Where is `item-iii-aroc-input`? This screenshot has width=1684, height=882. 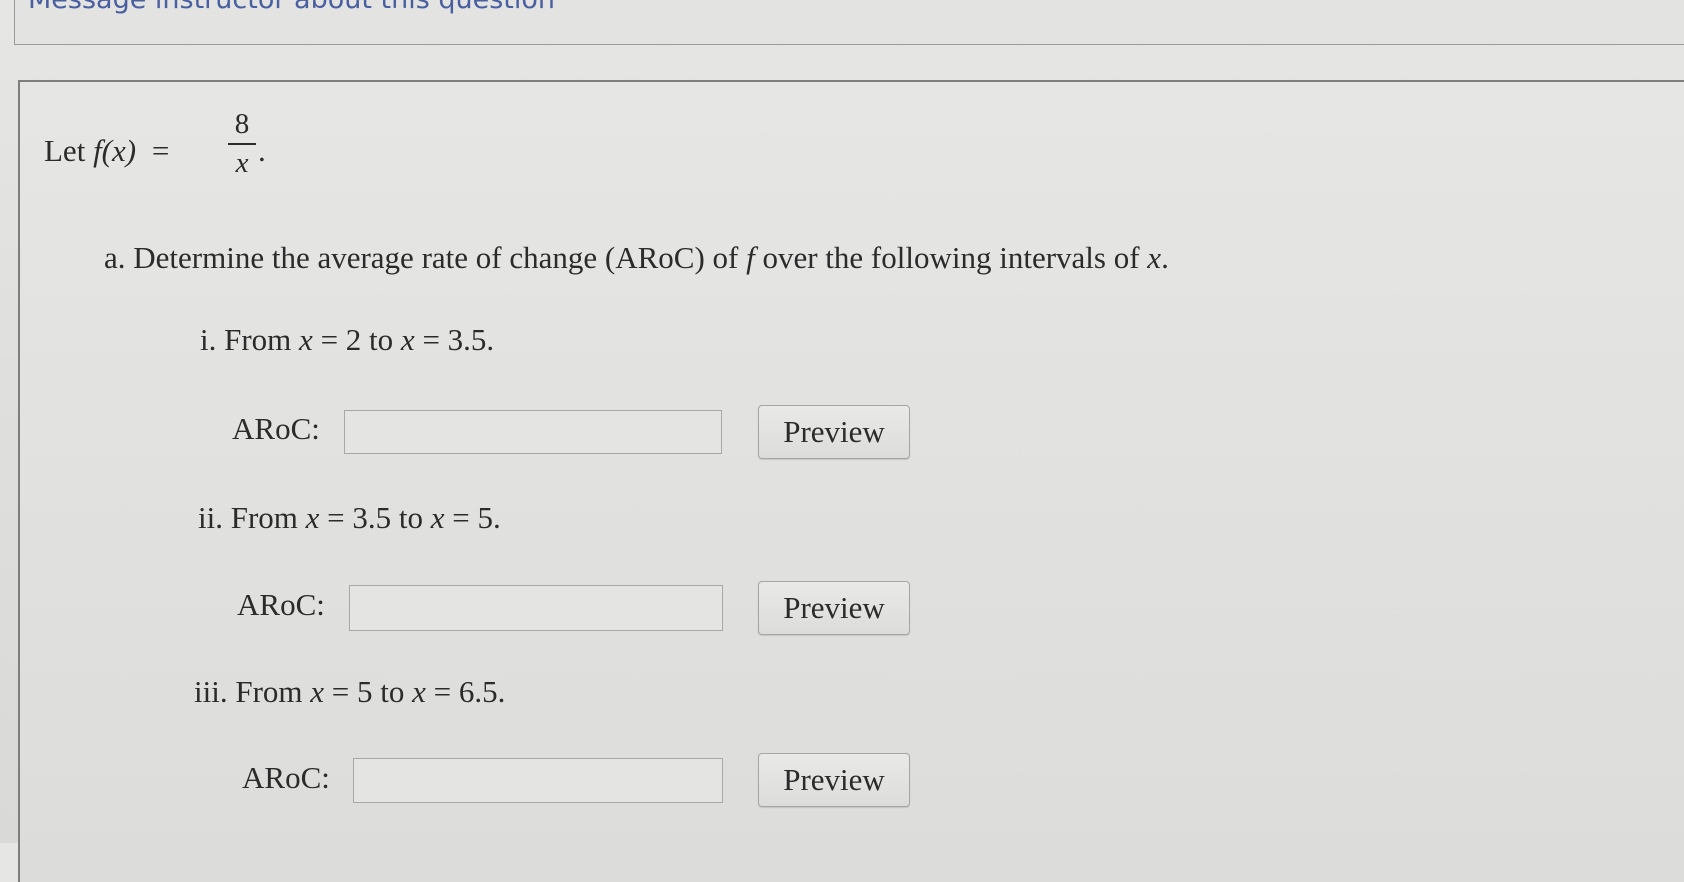 item-iii-aroc-input is located at coordinates (538, 780).